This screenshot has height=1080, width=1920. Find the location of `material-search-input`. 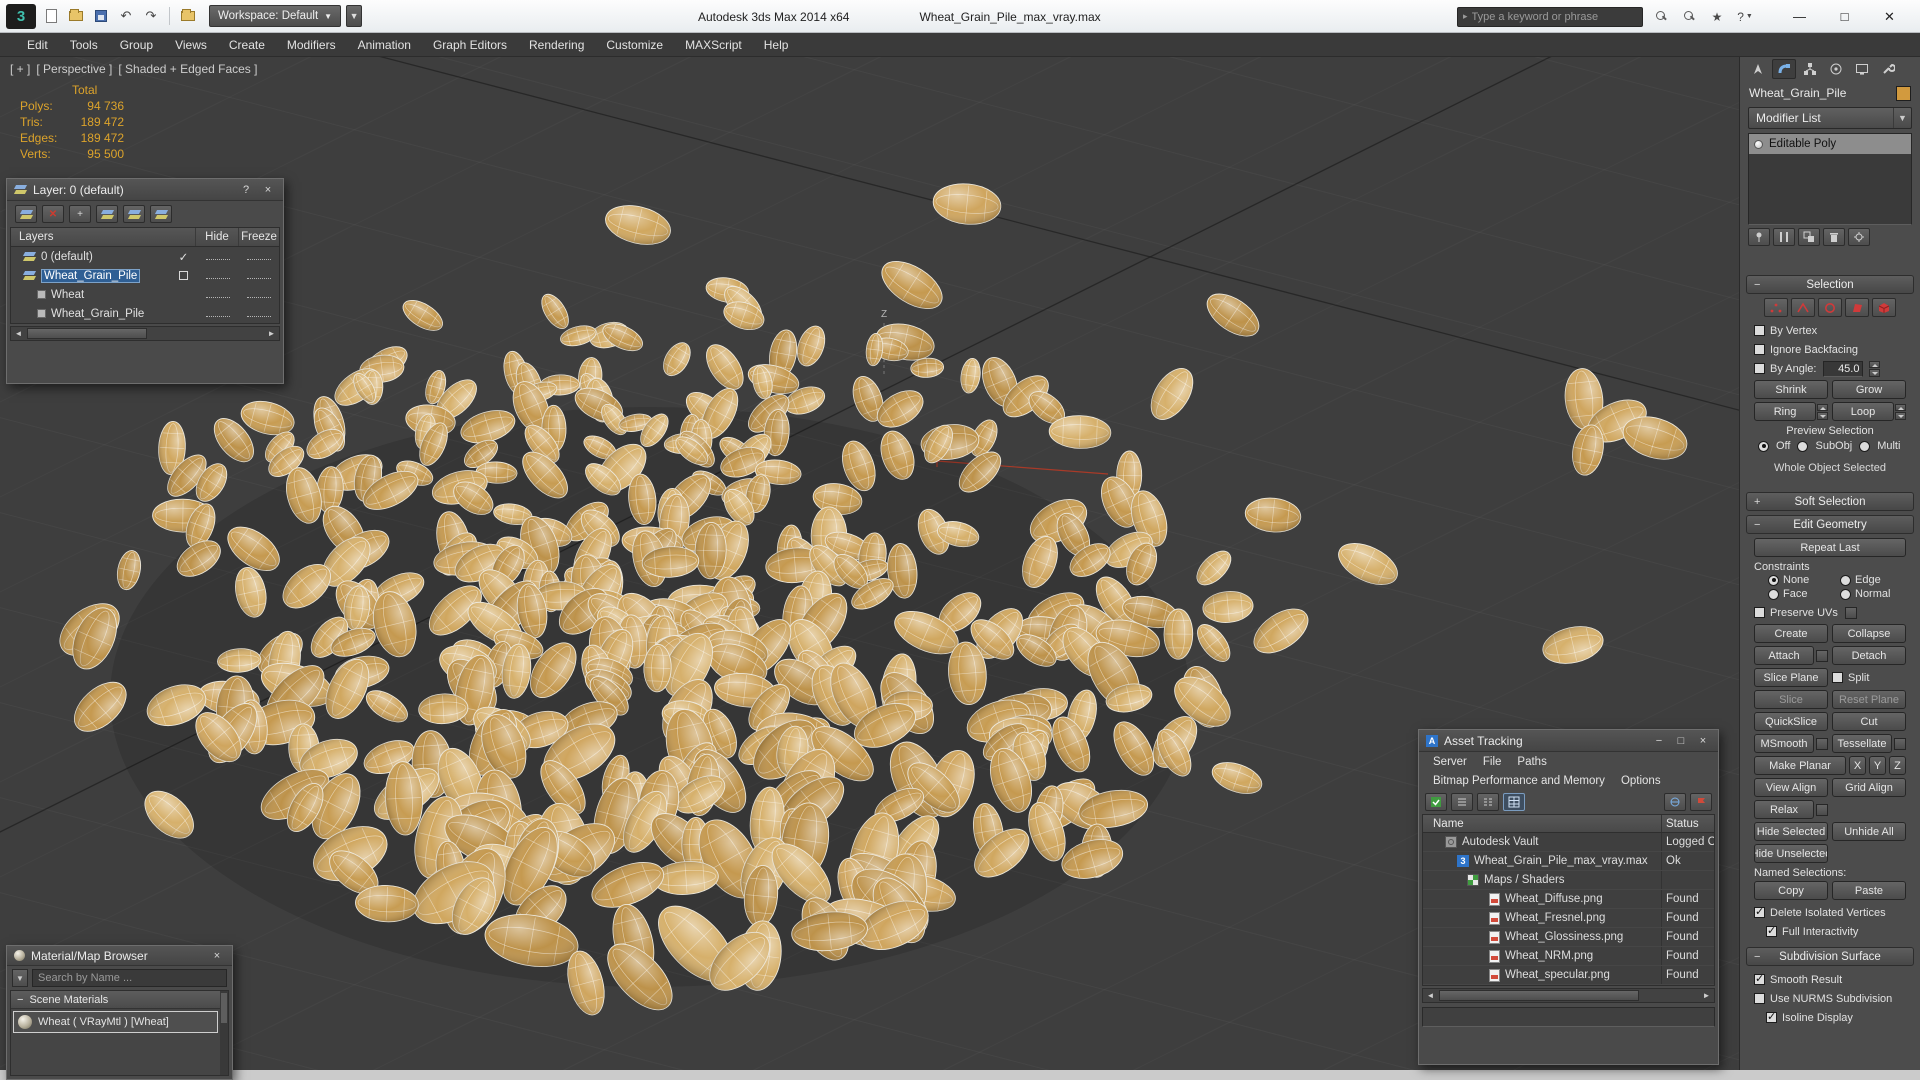

material-search-input is located at coordinates (129, 978).